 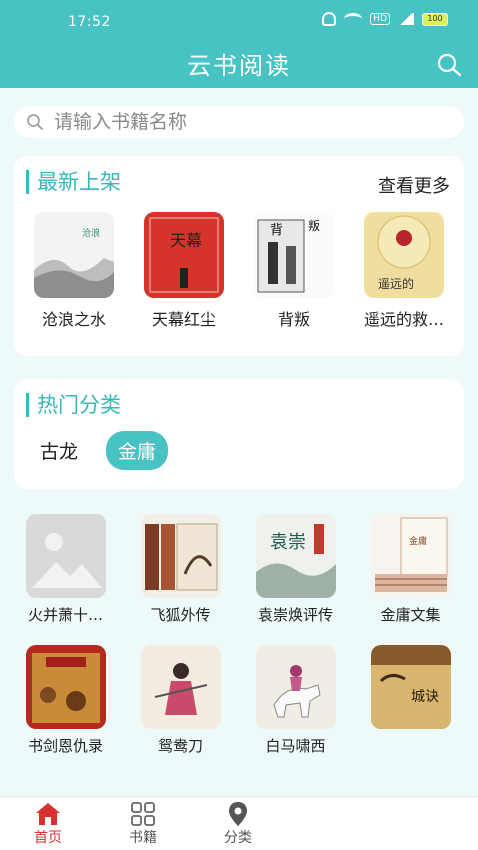 I want to click on section-title-new: 最新上架, so click(x=73, y=182).